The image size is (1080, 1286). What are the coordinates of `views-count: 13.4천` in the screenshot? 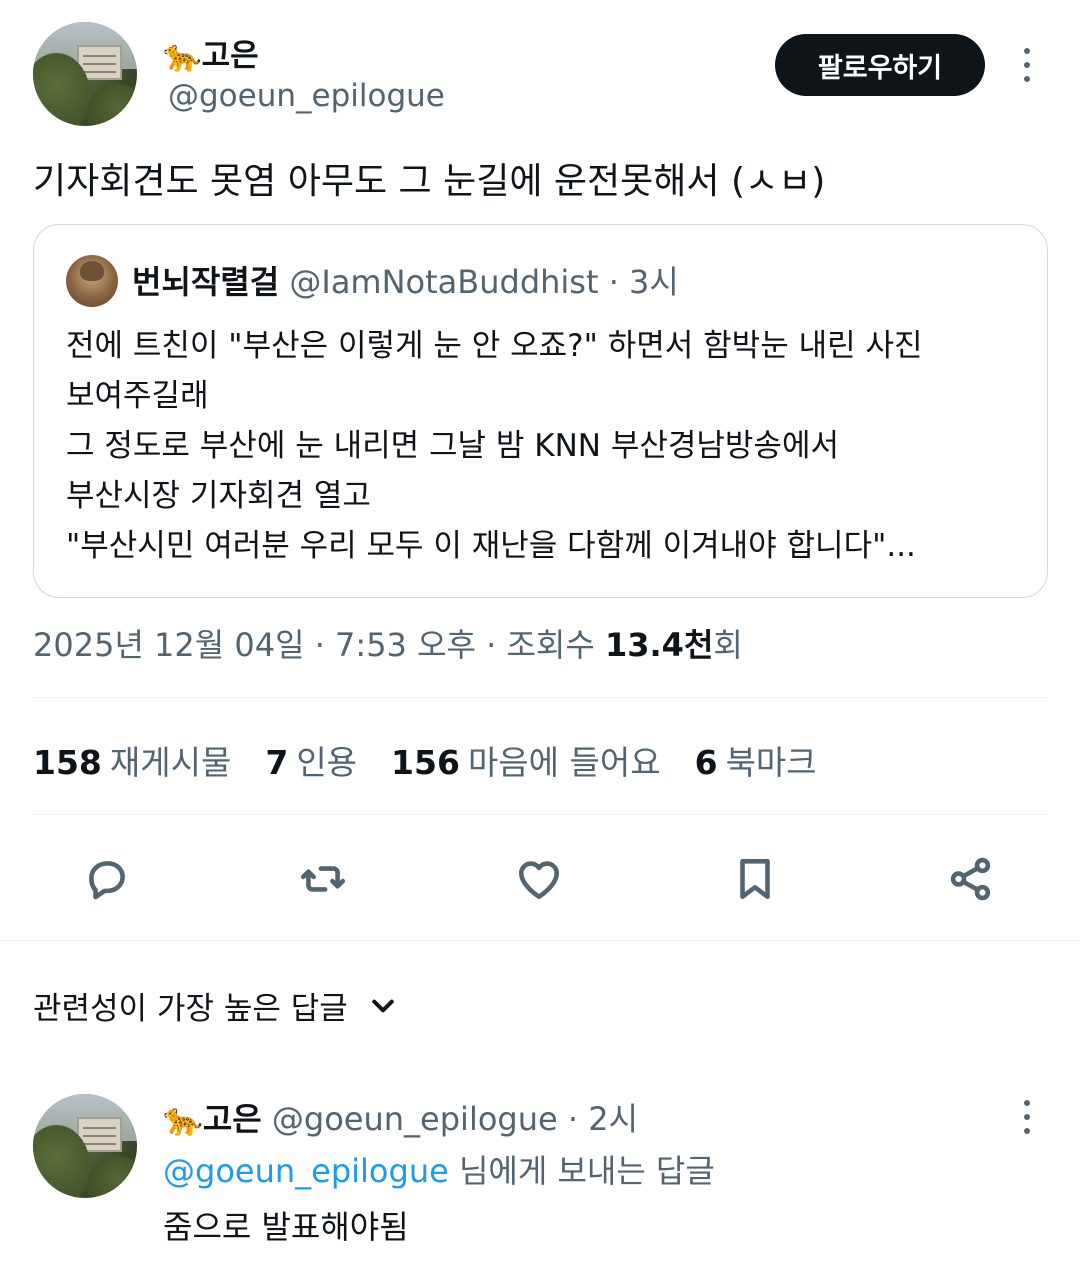 It's located at (659, 645).